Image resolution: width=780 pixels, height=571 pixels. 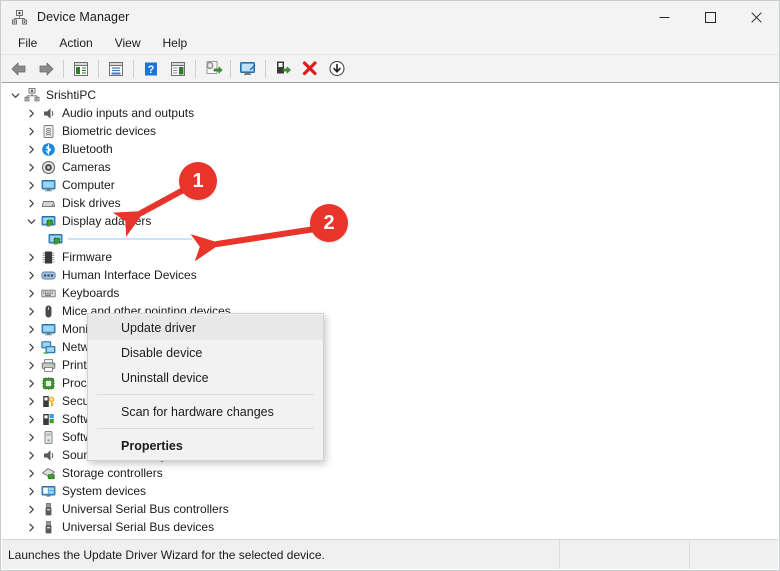 I want to click on show-hide-action-pane-icon, so click(x=177, y=68).